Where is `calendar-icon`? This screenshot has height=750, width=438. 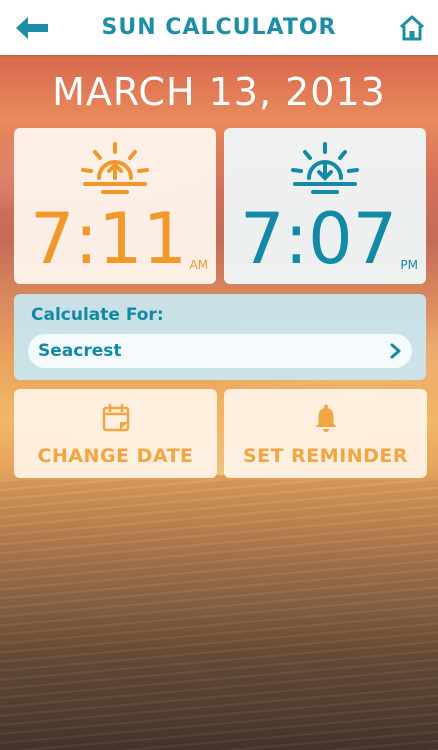
calendar-icon is located at coordinates (115, 417).